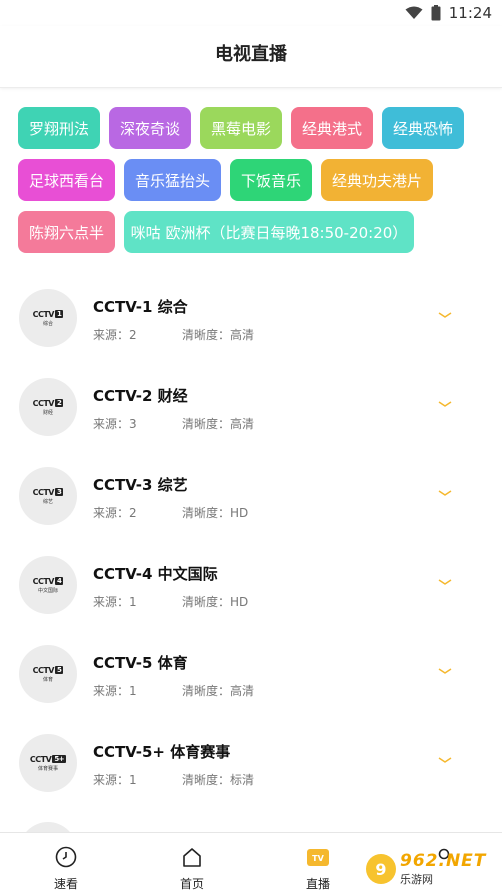  What do you see at coordinates (48, 763) in the screenshot?
I see `channel-logo: CCTV 5+ 体育赛事` at bounding box center [48, 763].